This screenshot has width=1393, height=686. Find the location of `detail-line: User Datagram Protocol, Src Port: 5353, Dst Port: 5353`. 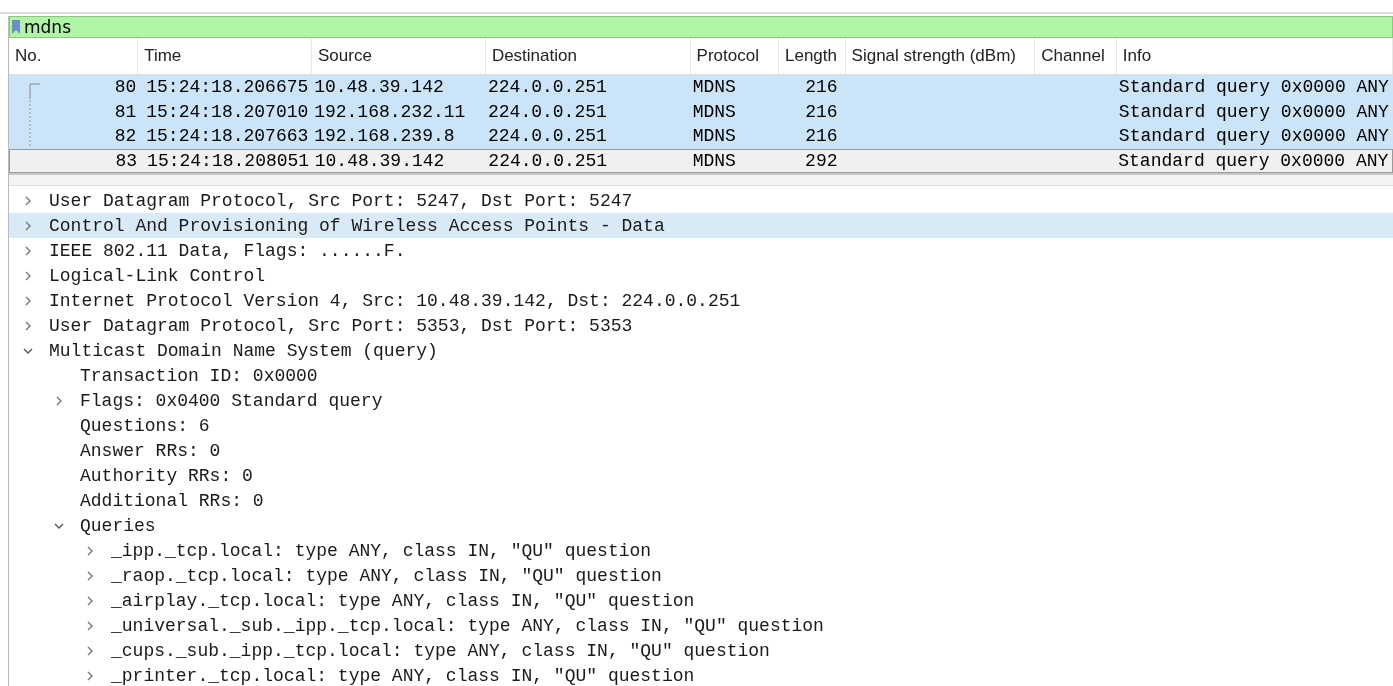

detail-line: User Datagram Protocol, Src Port: 5353, Dst Port: 5353 is located at coordinates (341, 325).